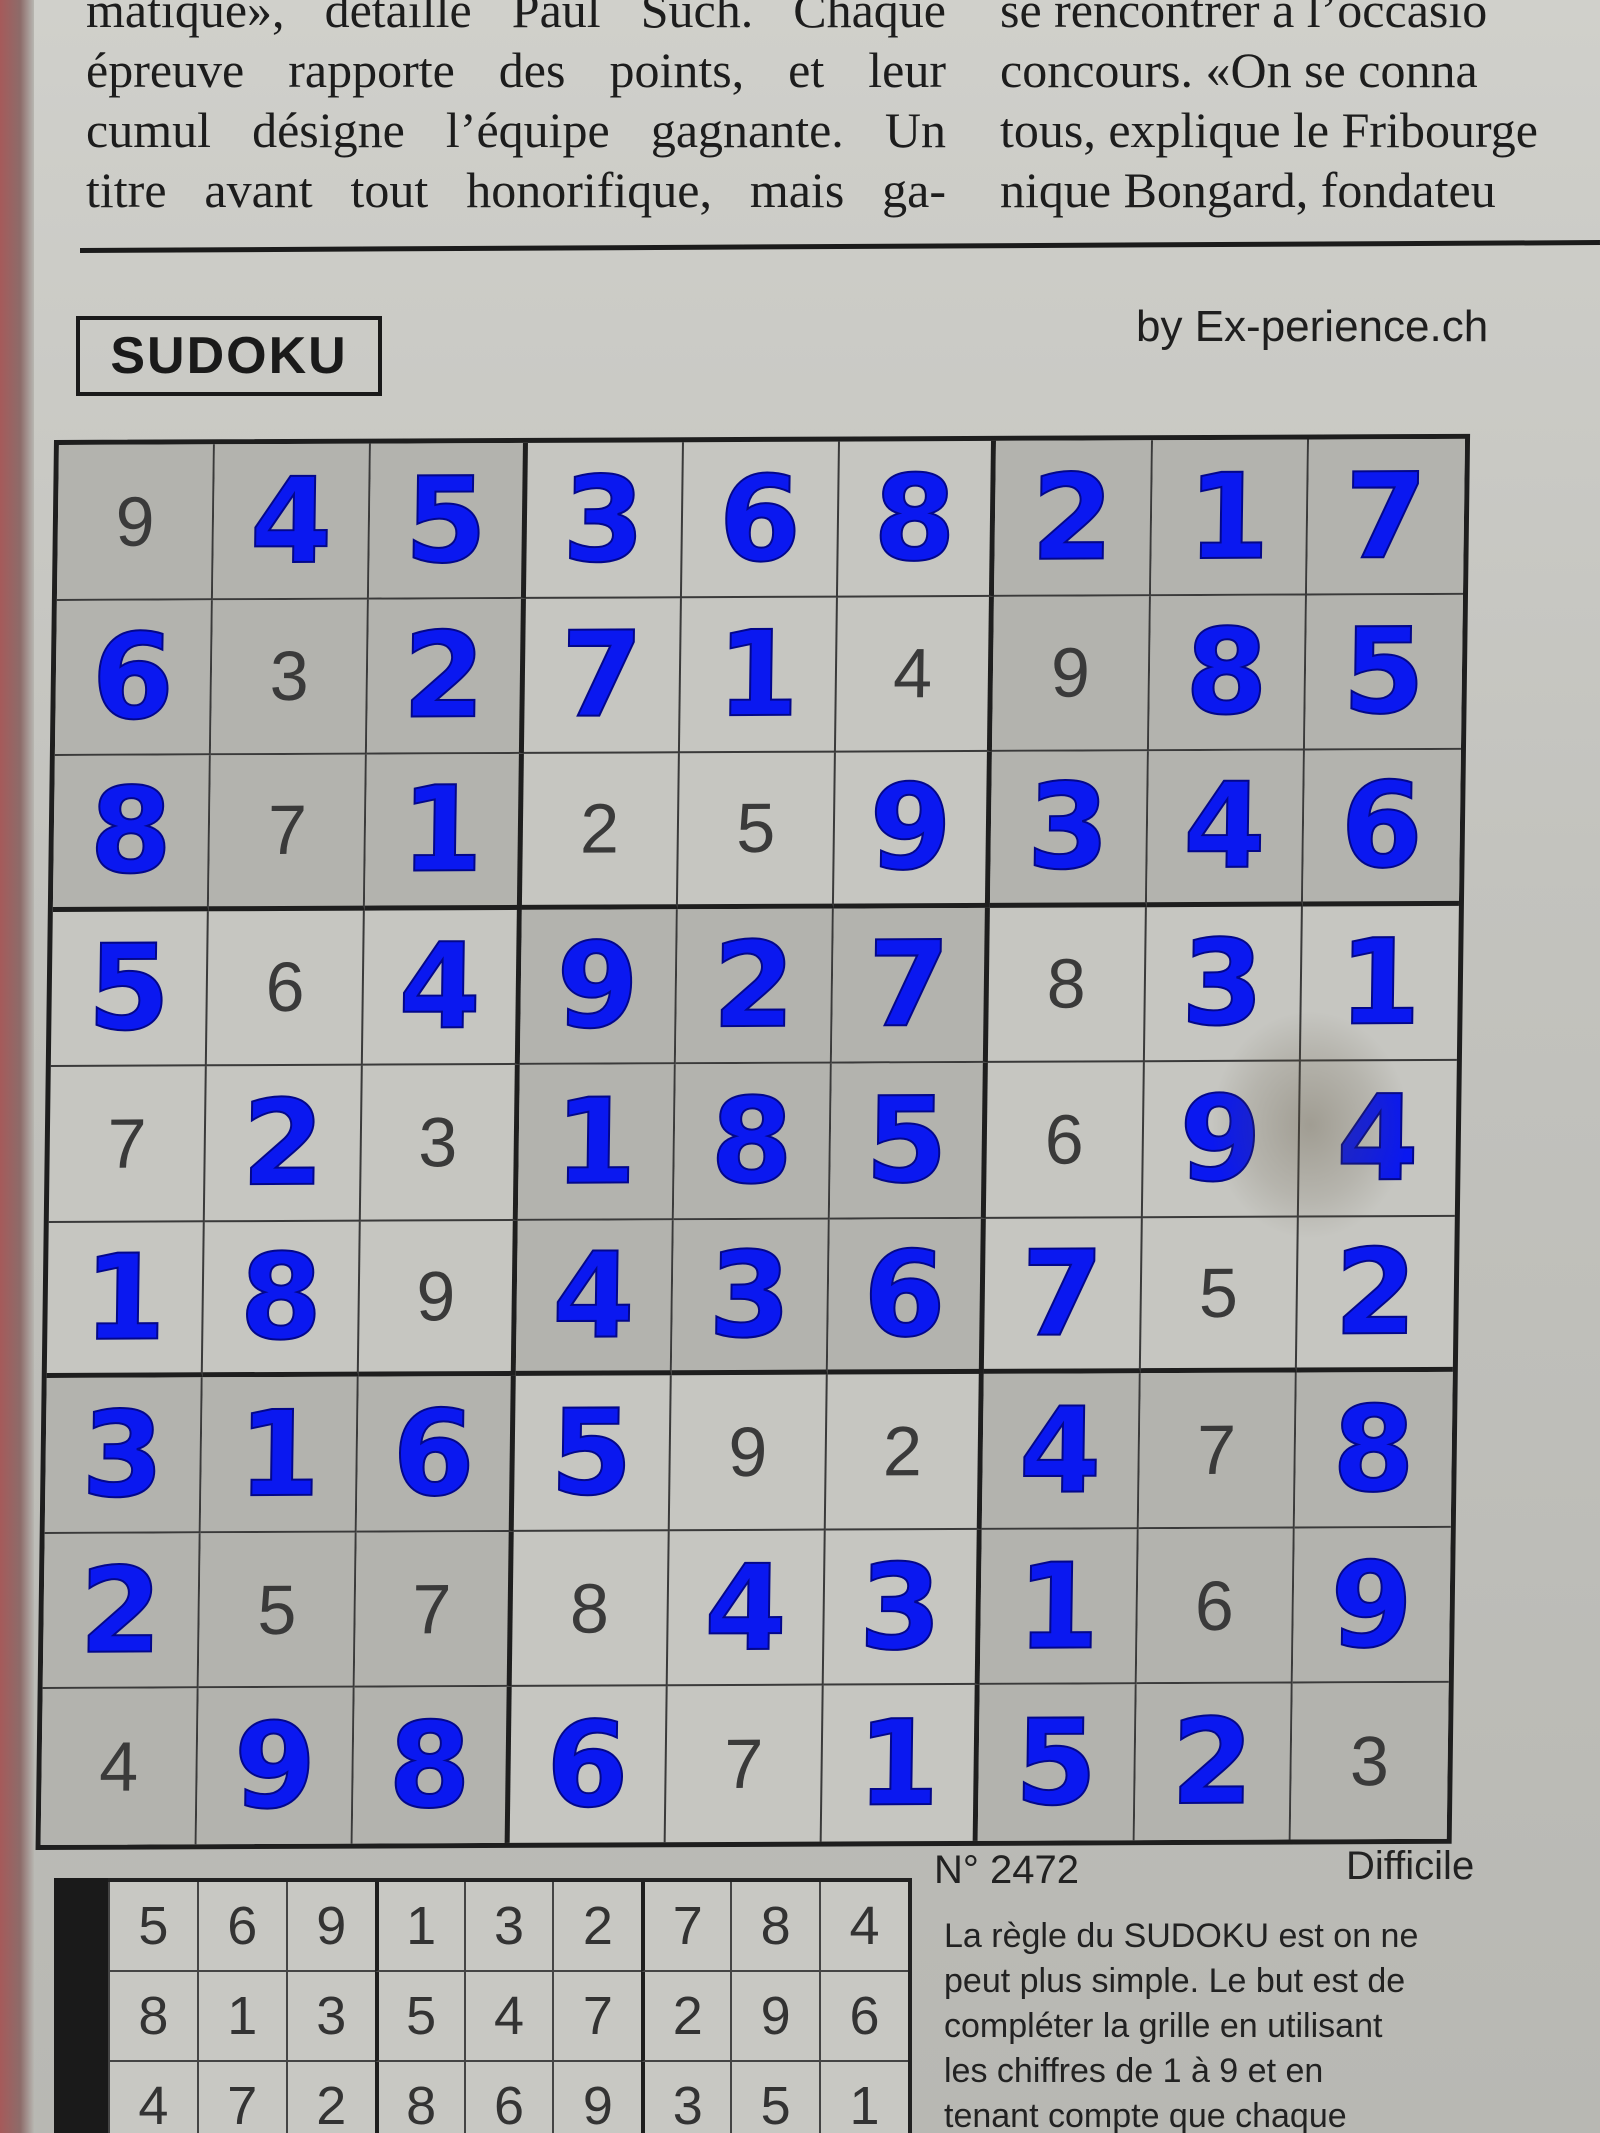  I want to click on solution-cell: 3, so click(508, 1927).